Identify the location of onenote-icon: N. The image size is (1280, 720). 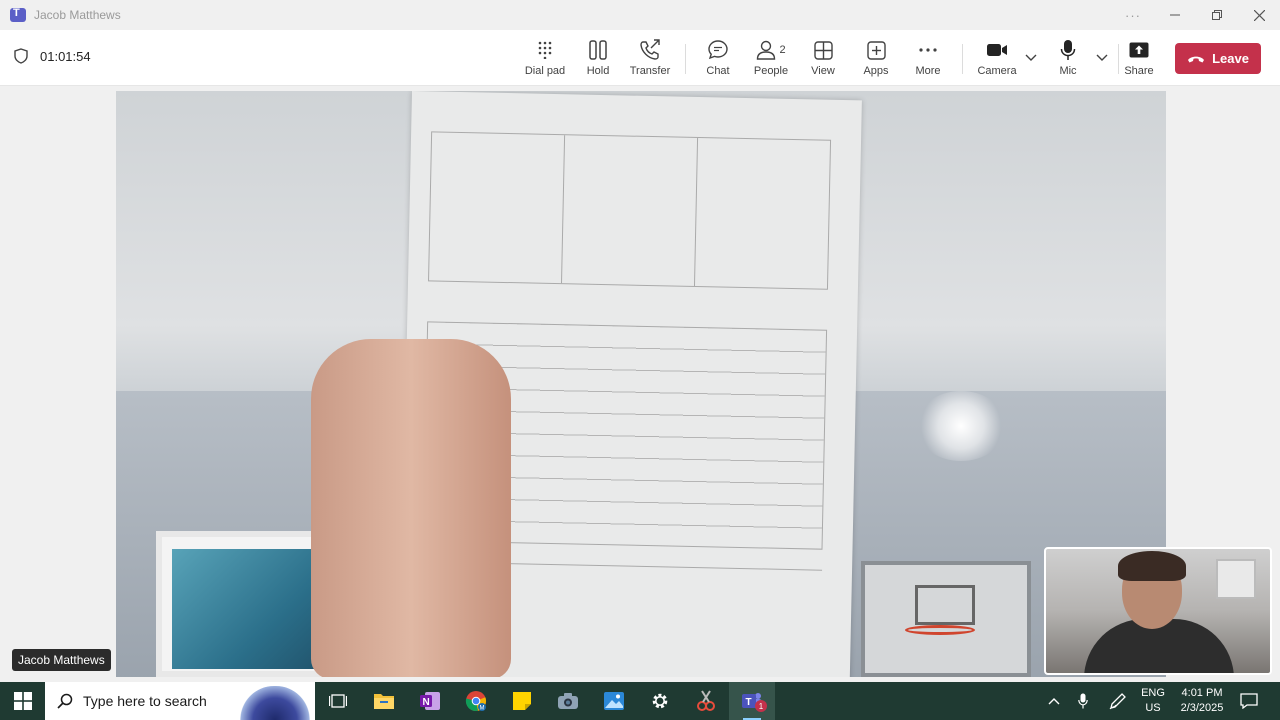
(430, 701).